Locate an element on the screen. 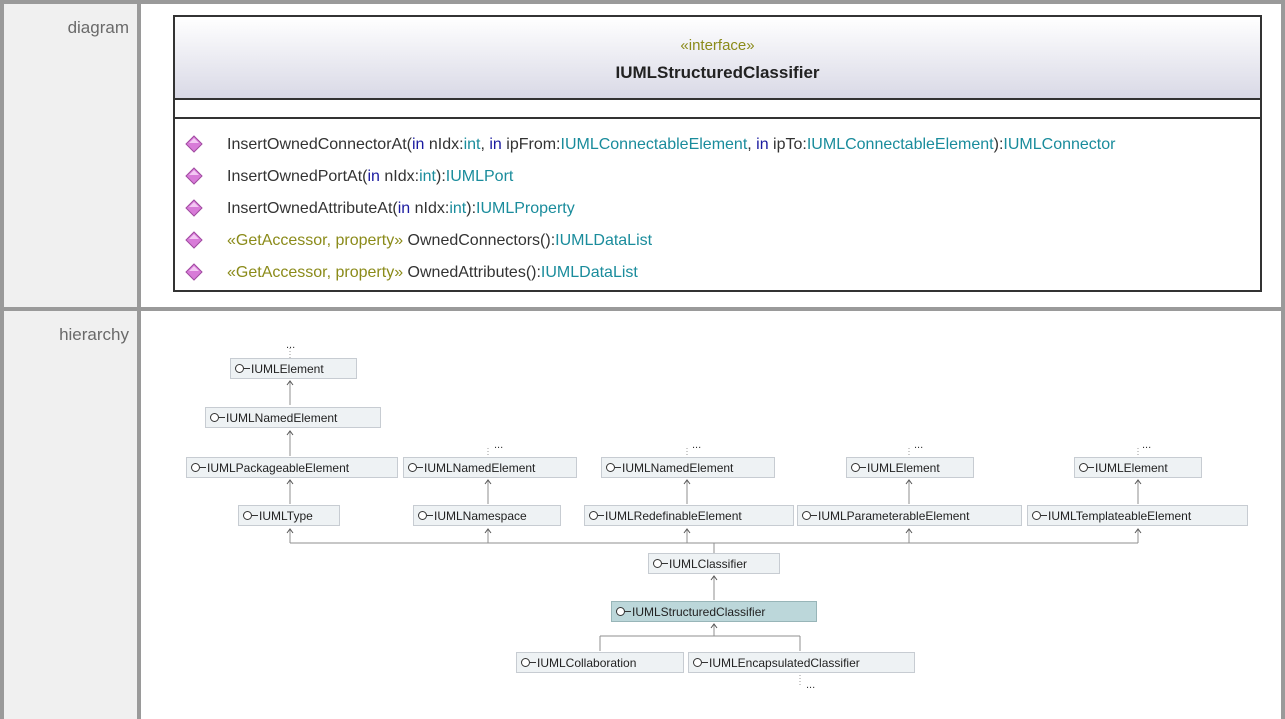 The image size is (1285, 719). hierarchy-node: IUMLType is located at coordinates (289, 515).